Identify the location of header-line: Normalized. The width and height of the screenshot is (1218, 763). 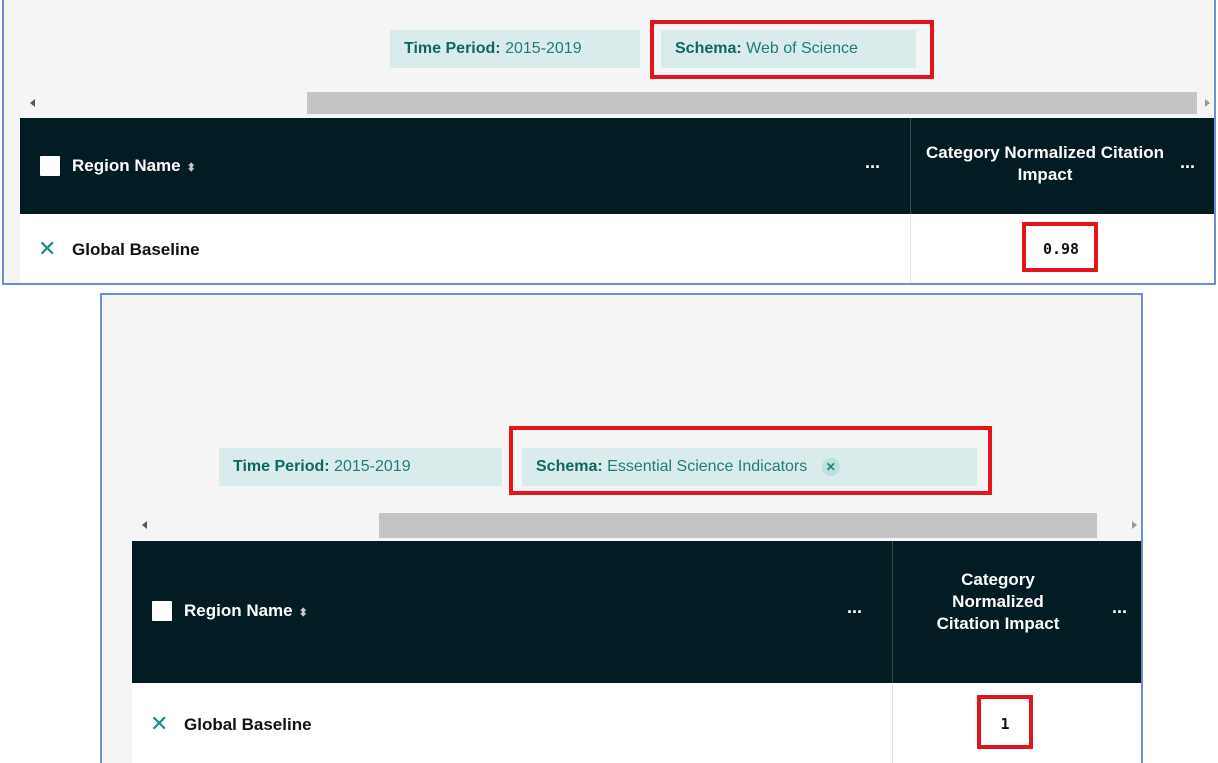
(998, 601).